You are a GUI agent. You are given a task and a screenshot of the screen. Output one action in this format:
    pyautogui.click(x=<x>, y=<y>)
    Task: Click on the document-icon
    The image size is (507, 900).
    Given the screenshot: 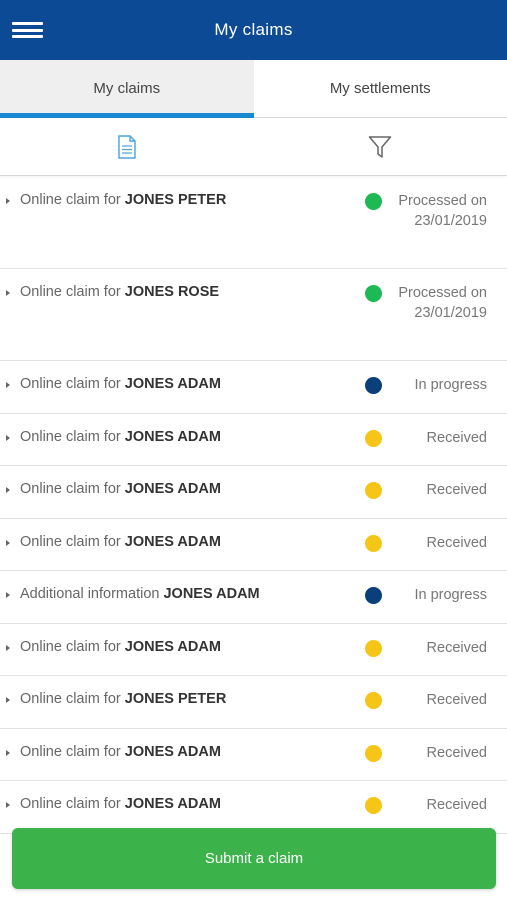 What is the action you would take?
    pyautogui.click(x=127, y=146)
    